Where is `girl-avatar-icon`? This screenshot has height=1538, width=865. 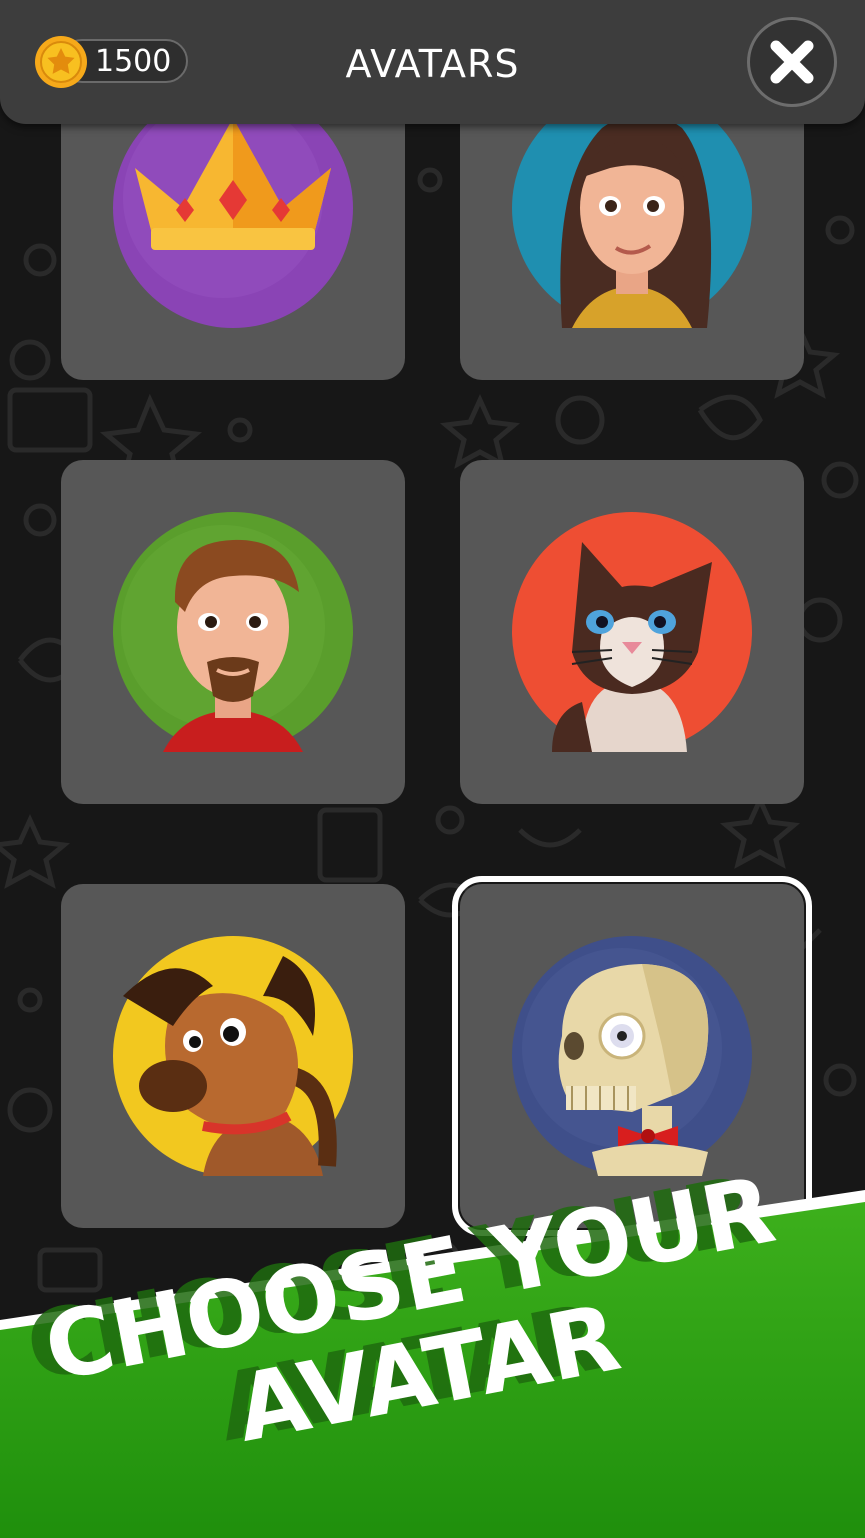 girl-avatar-icon is located at coordinates (632, 208).